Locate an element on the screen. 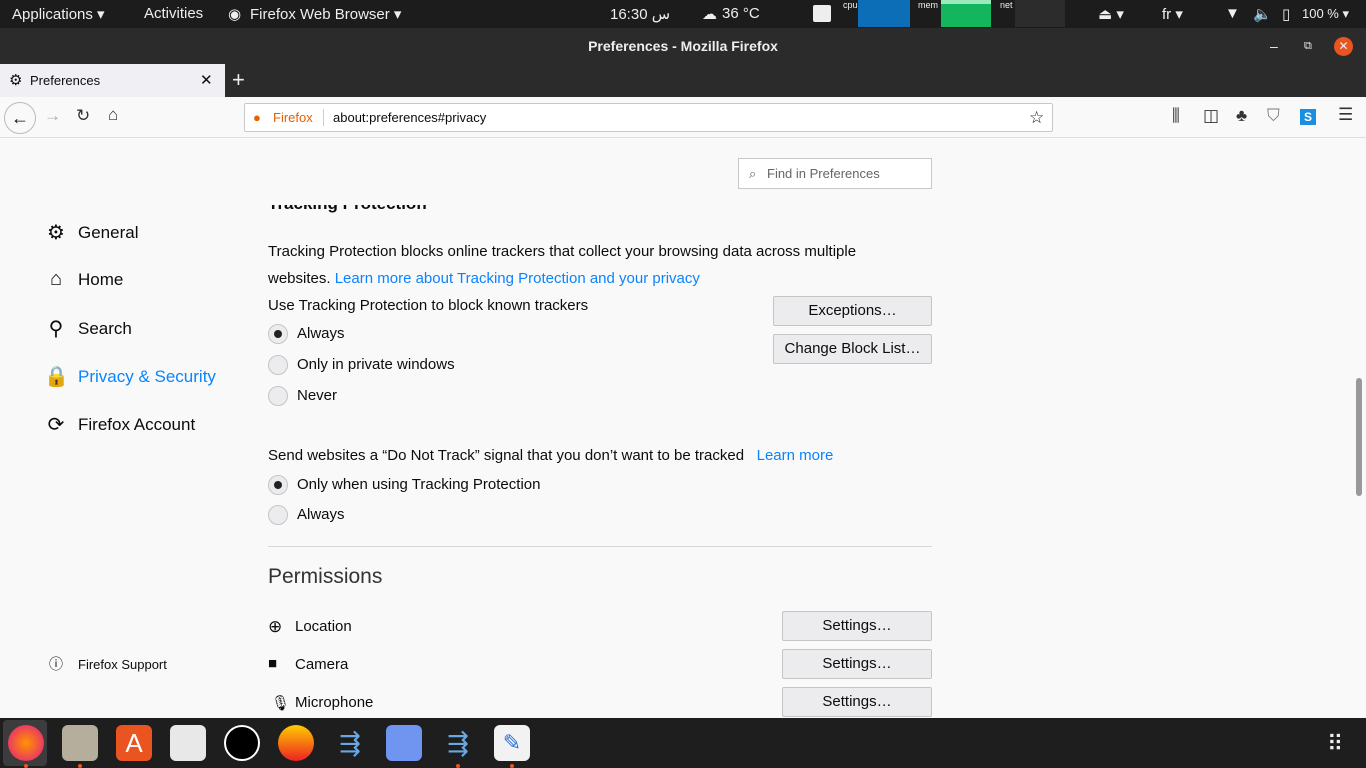 The width and height of the screenshot is (1366, 768). sync-icon: ⟳ is located at coordinates (56, 425).